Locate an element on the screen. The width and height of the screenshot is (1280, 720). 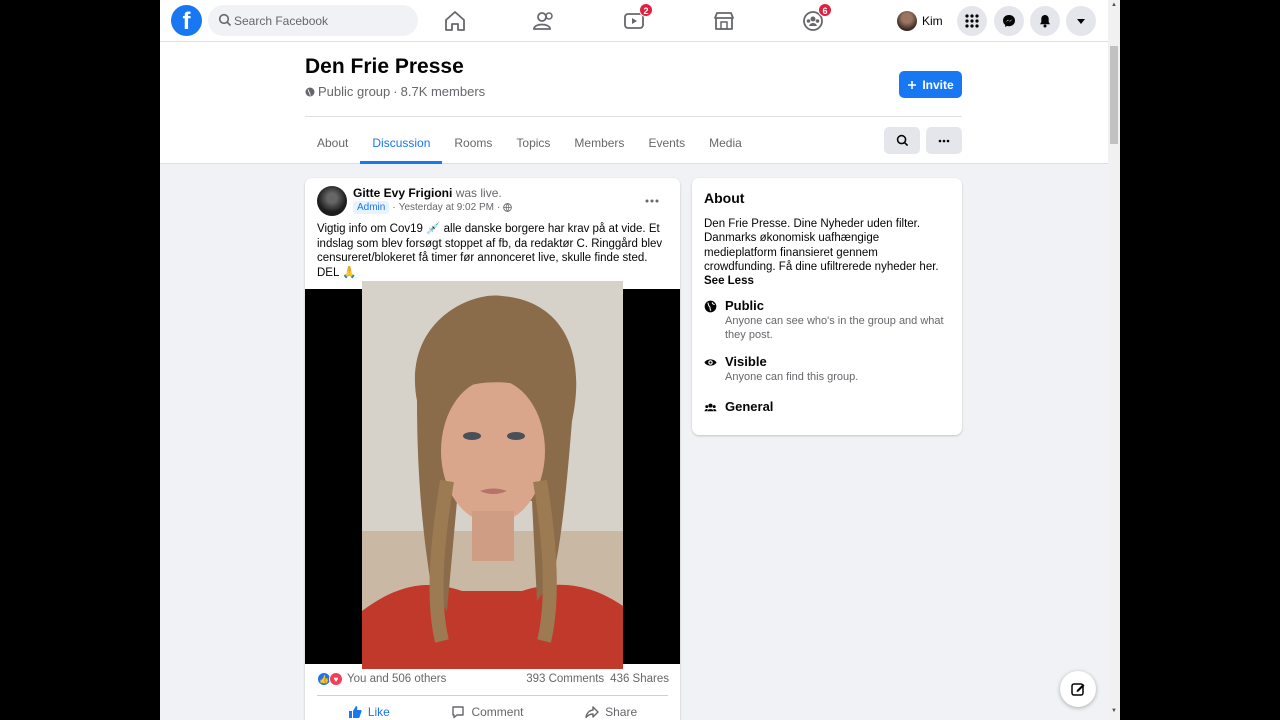
profile-link: Kim is located at coordinates (920, 21).